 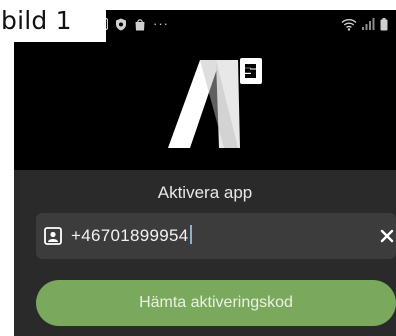 What do you see at coordinates (349, 24) in the screenshot?
I see `wifi-icon` at bounding box center [349, 24].